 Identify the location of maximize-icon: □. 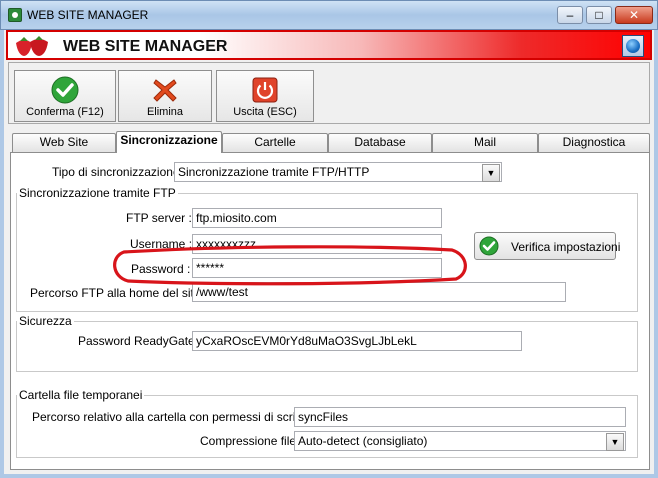
(599, 15).